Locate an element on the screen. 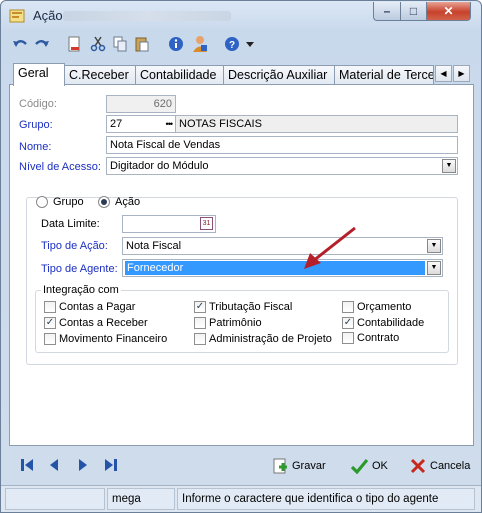  annotation-arrow is located at coordinates (330, 247).